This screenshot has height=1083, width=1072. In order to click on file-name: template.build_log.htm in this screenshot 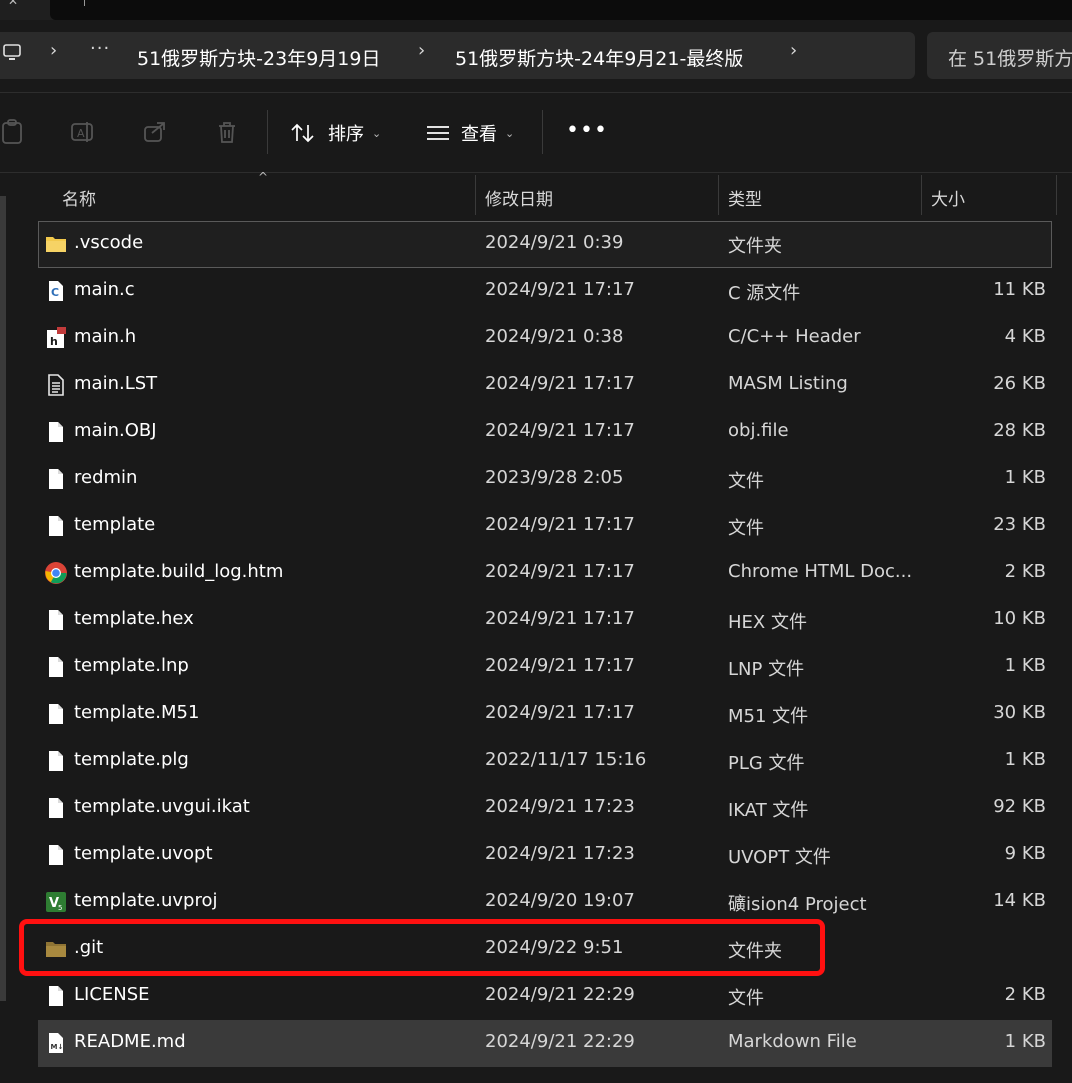, I will do `click(179, 571)`.